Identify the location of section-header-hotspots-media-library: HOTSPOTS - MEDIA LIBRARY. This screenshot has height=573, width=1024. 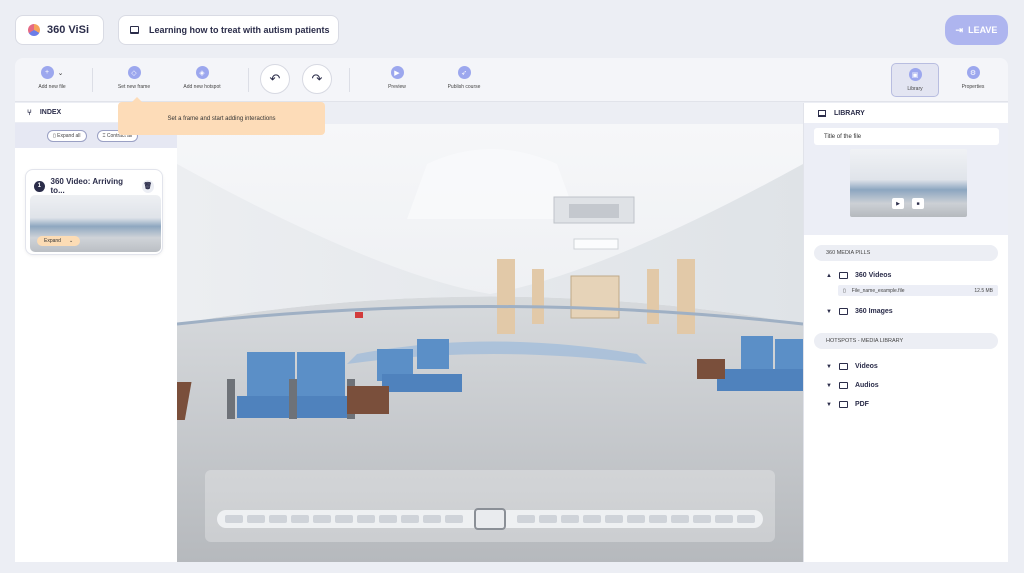
(906, 341).